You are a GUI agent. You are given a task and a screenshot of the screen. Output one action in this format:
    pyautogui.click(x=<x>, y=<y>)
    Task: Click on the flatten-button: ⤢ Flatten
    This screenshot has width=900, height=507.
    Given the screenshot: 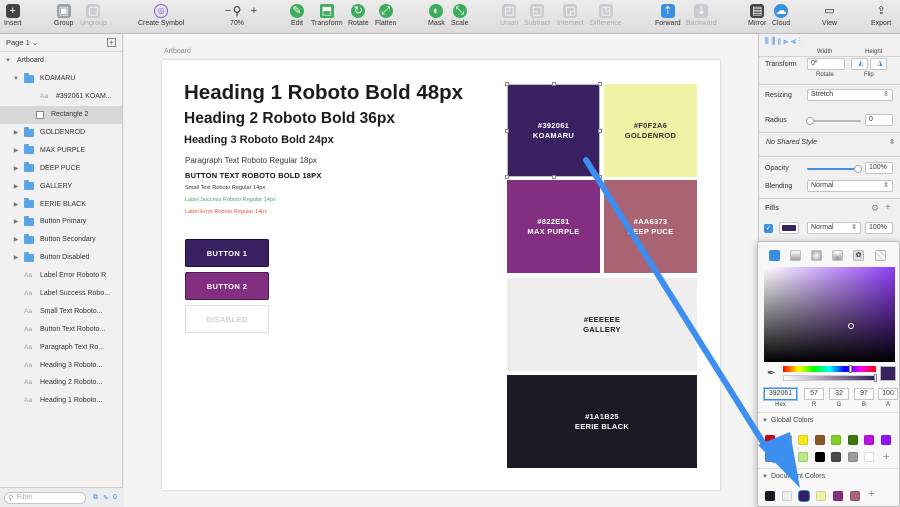 What is the action you would take?
    pyautogui.click(x=385, y=15)
    